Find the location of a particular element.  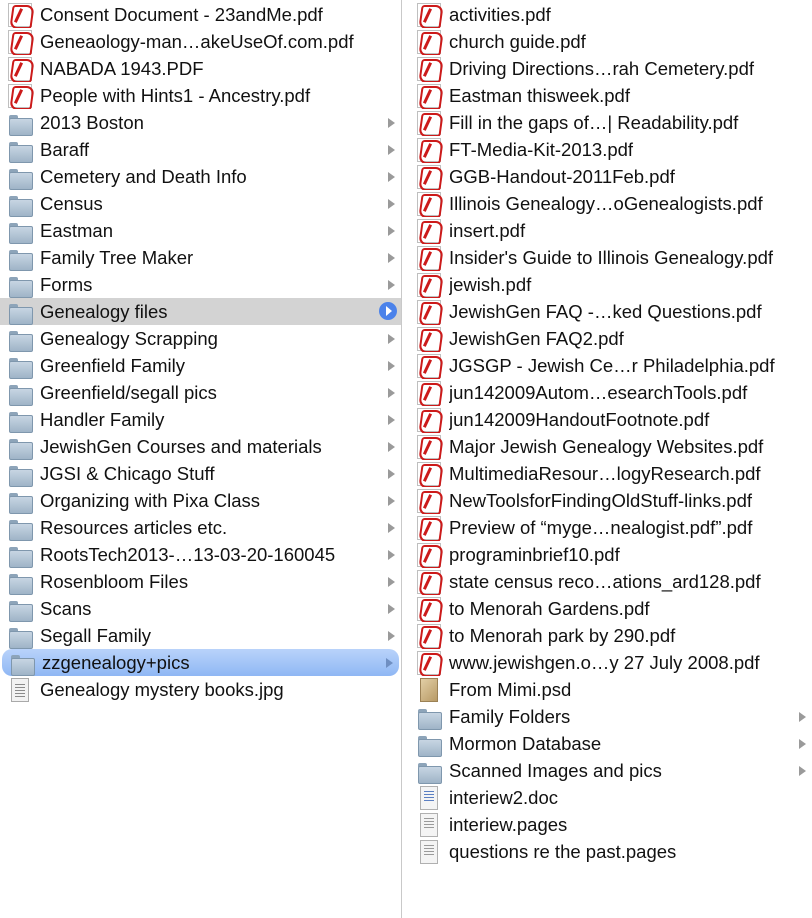

file-row: NABADA 1943.PDF is located at coordinates (200, 68).